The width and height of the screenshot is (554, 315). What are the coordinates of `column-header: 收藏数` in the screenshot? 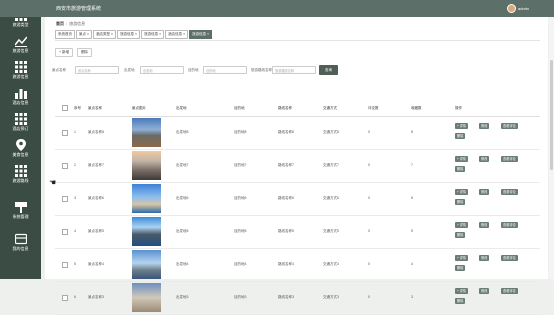 It's located at (416, 108).